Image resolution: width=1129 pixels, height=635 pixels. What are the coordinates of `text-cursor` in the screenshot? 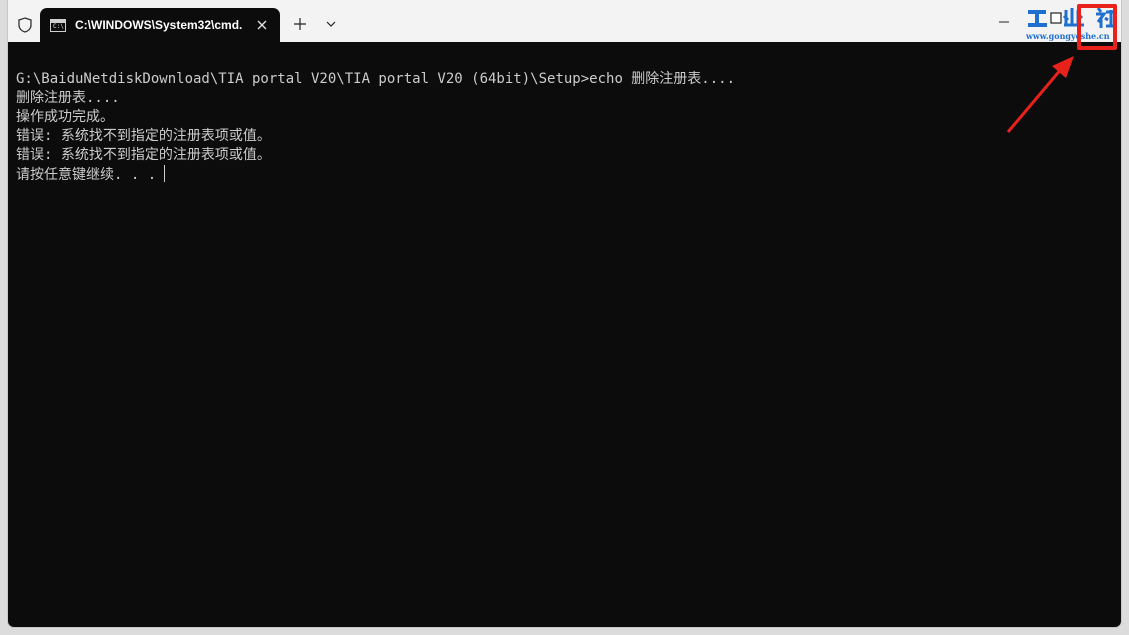 It's located at (165, 173).